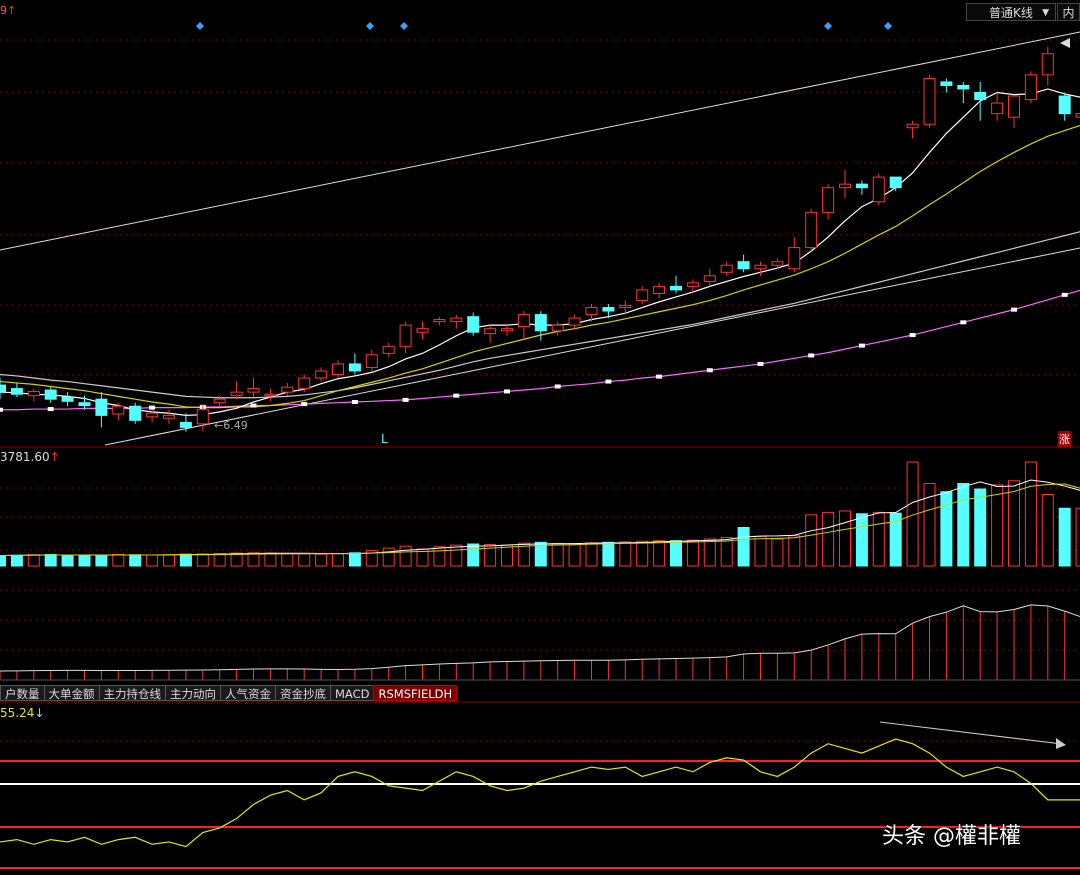 The image size is (1080, 875). Describe the element at coordinates (248, 693) in the screenshot. I see `tab-popular-fund: 人气资金` at that location.